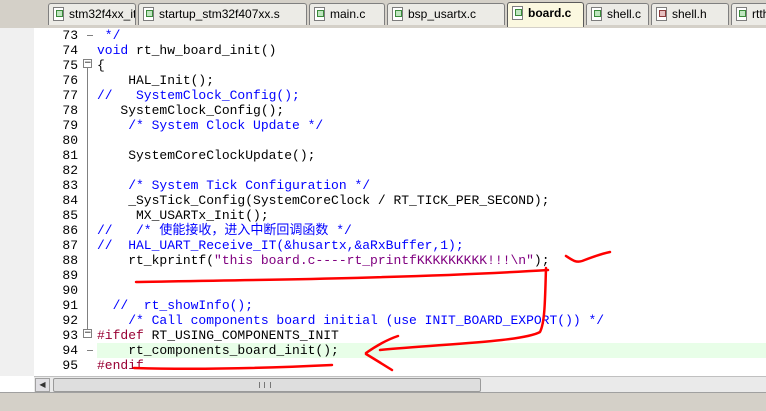  What do you see at coordinates (183, 215) in the screenshot?
I see `code-token: MX_USARTx_Init();` at bounding box center [183, 215].